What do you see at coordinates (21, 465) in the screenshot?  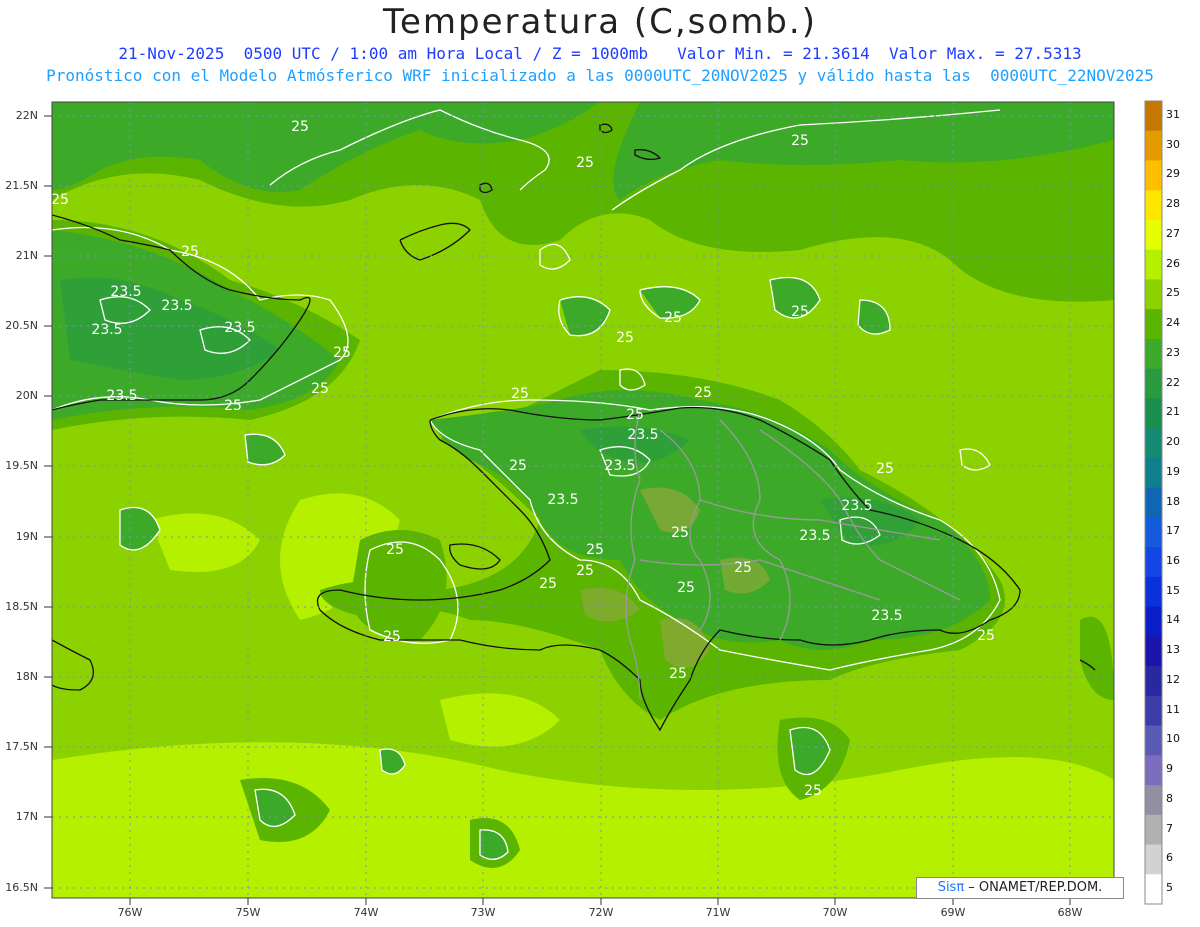 I see `lat-label: 19.5N` at bounding box center [21, 465].